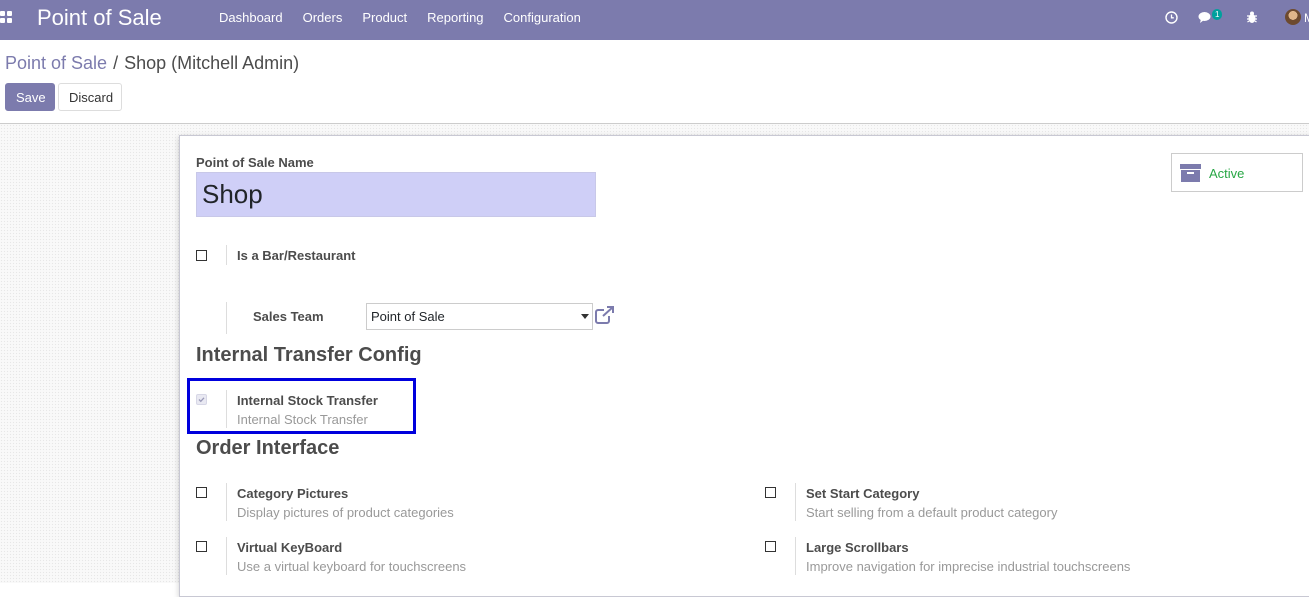 The width and height of the screenshot is (1309, 597). I want to click on archive-icon, so click(1190, 173).